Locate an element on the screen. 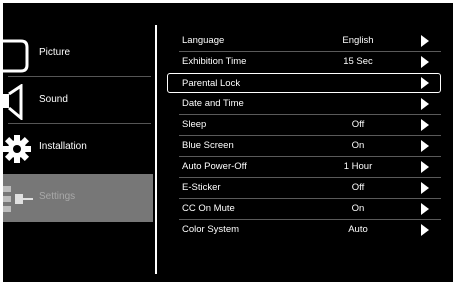  setting-value: 1 Hour is located at coordinates (358, 166).